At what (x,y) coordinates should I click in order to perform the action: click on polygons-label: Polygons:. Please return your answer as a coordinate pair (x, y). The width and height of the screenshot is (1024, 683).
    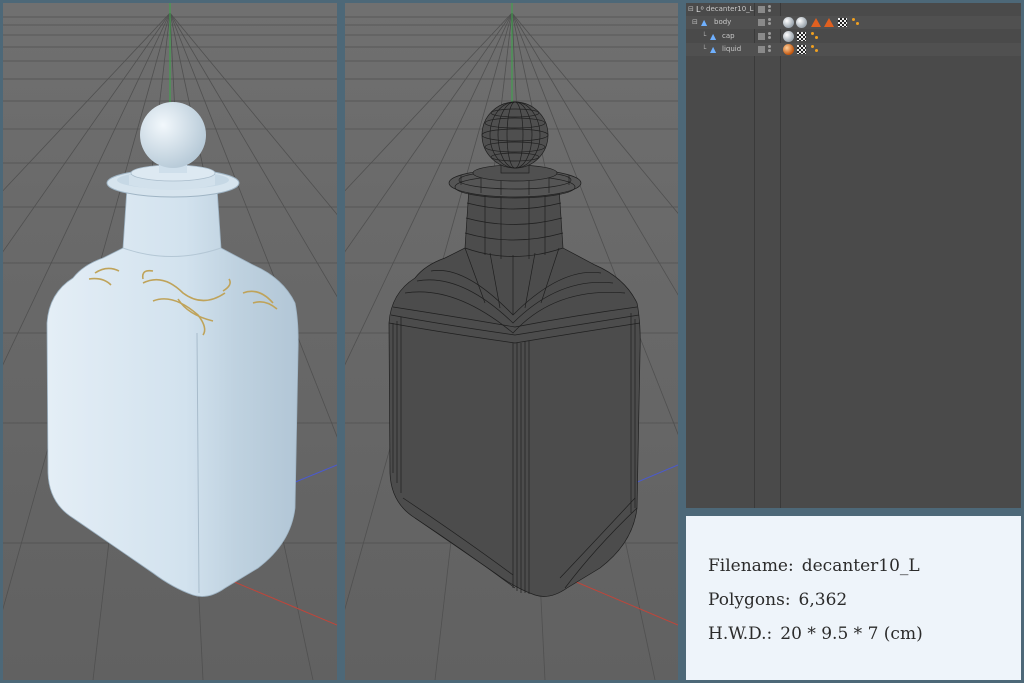
    Looking at the image, I should click on (749, 600).